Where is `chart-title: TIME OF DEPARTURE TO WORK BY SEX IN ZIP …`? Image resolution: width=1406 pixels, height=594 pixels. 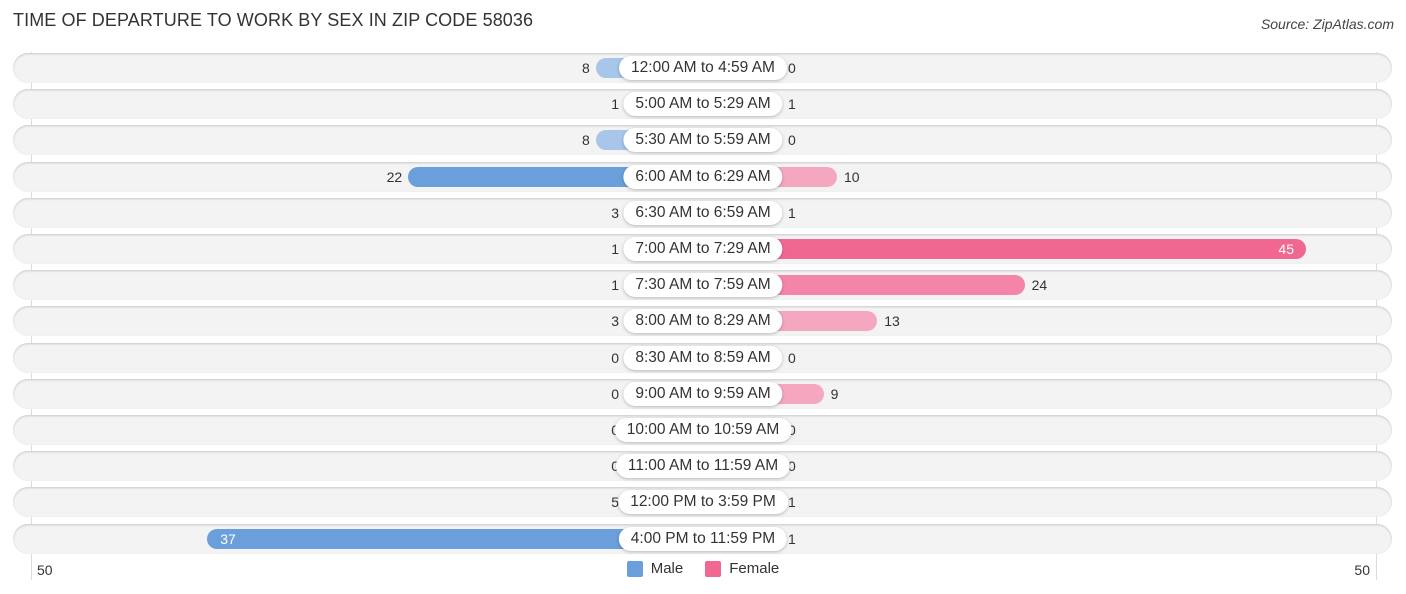 chart-title: TIME OF DEPARTURE TO WORK BY SEX IN ZIP … is located at coordinates (273, 20).